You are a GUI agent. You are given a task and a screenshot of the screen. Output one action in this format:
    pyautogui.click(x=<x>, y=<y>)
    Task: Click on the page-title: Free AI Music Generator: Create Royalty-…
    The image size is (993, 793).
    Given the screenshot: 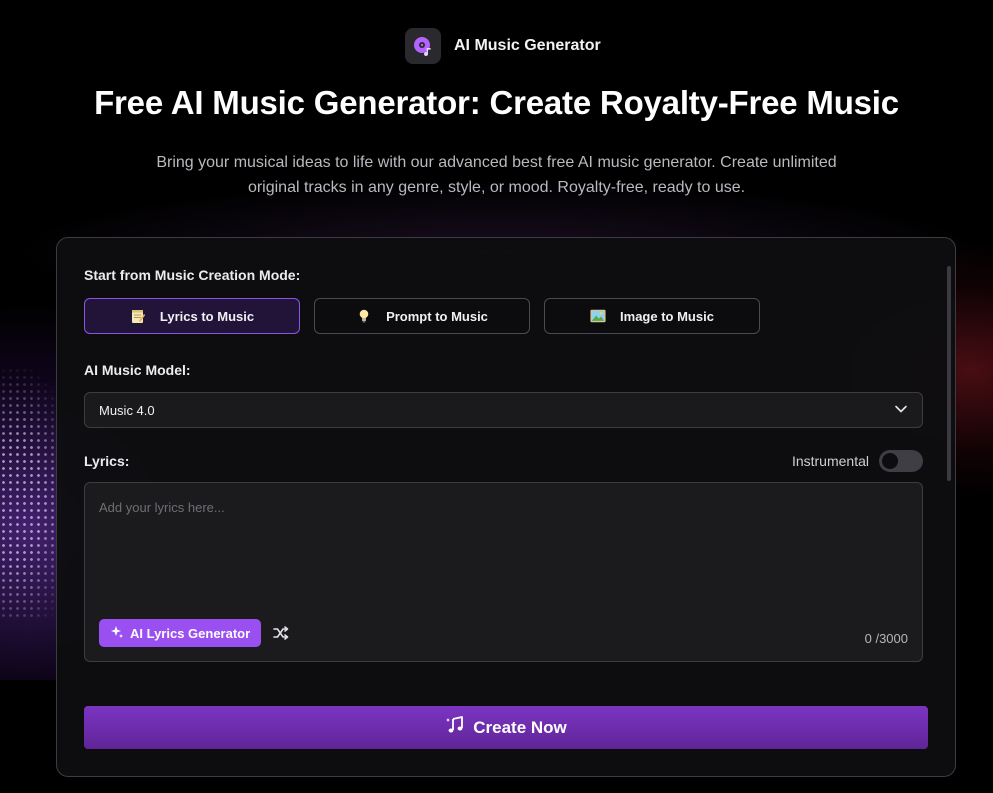 What is the action you would take?
    pyautogui.click(x=496, y=102)
    